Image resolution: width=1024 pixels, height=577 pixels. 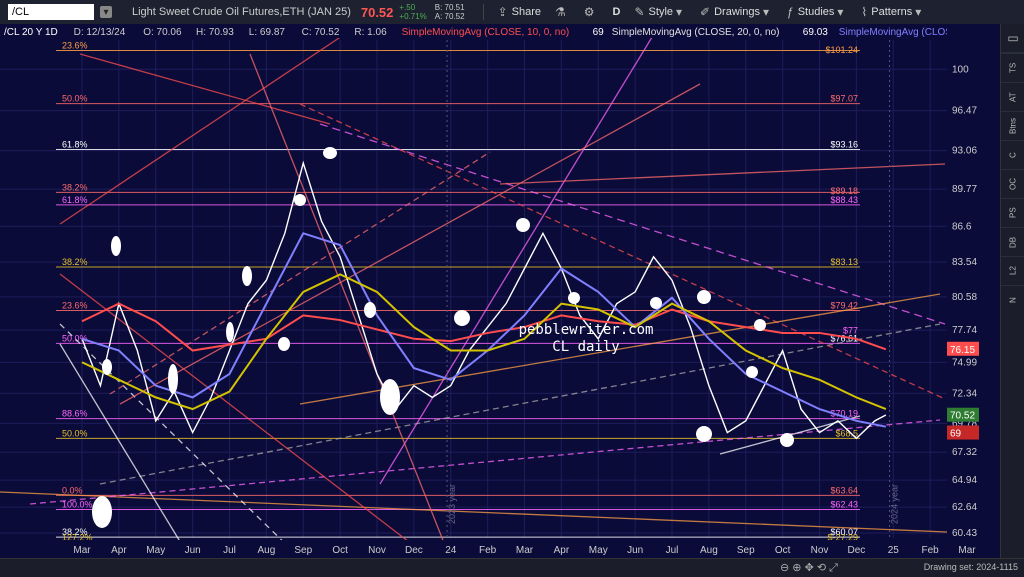 I want to click on x-tick-label-23: Feb, so click(x=931, y=550).